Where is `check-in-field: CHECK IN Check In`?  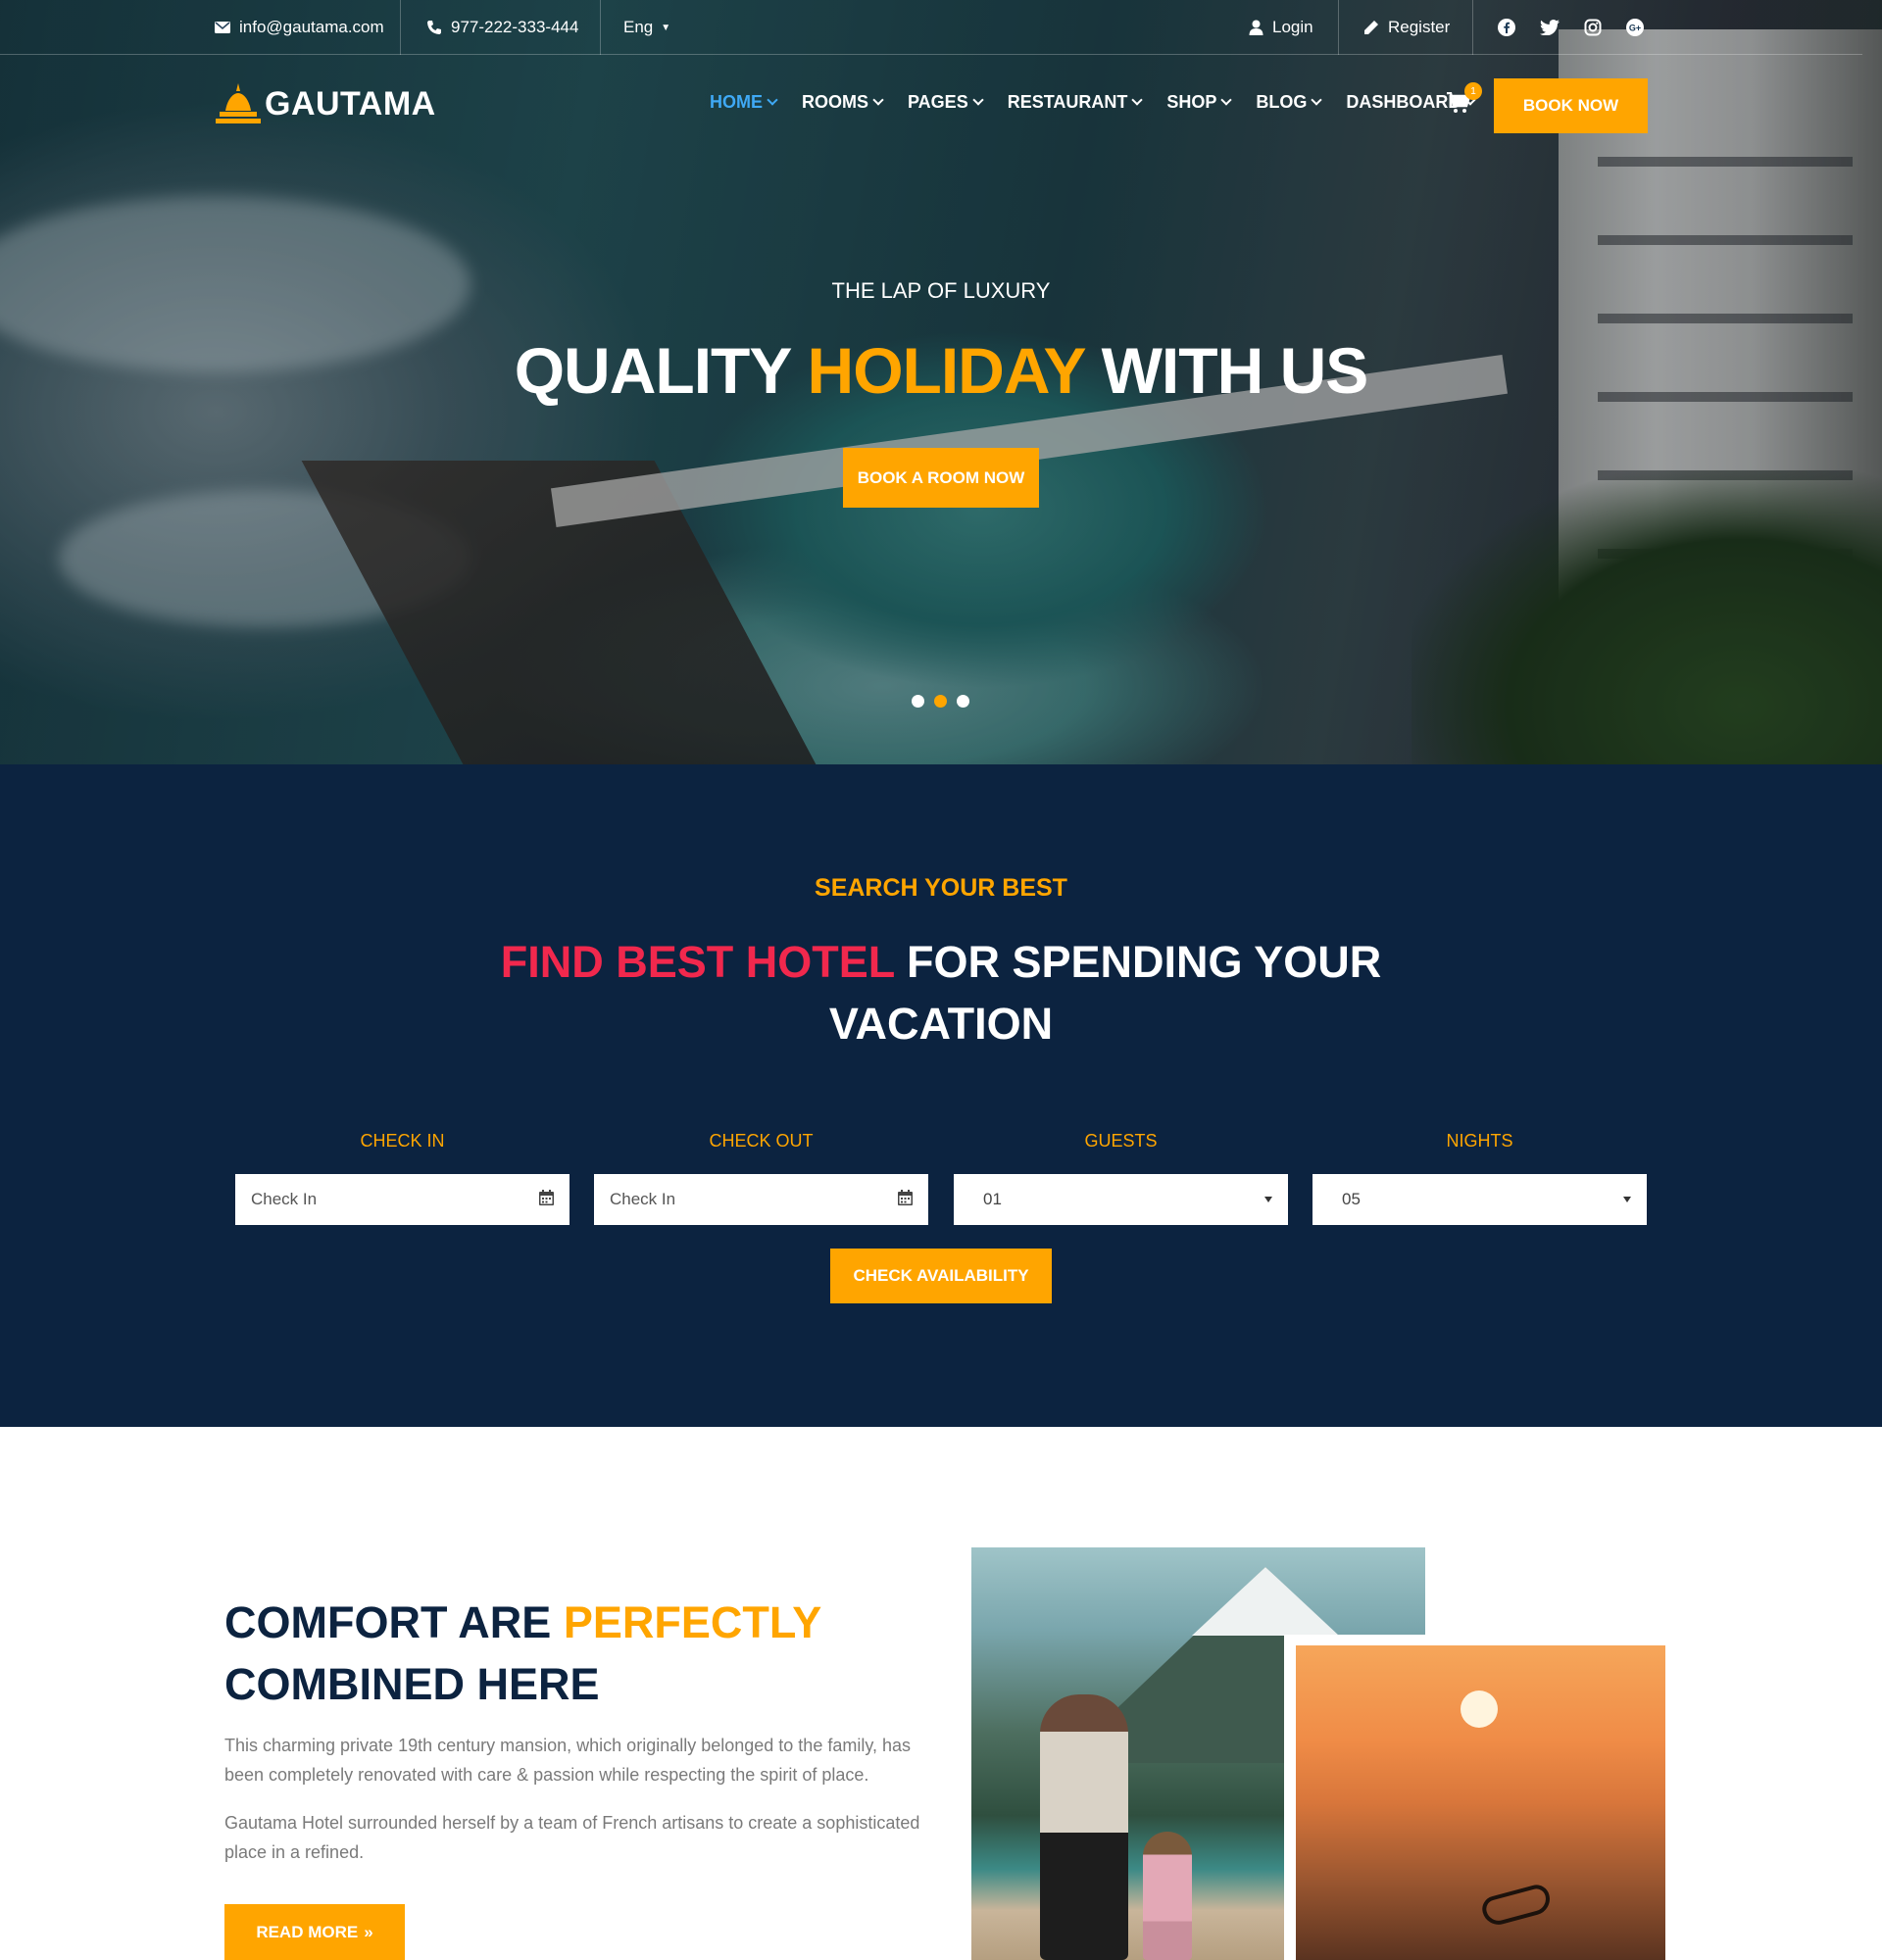
check-in-field: CHECK IN Check In is located at coordinates (402, 1178).